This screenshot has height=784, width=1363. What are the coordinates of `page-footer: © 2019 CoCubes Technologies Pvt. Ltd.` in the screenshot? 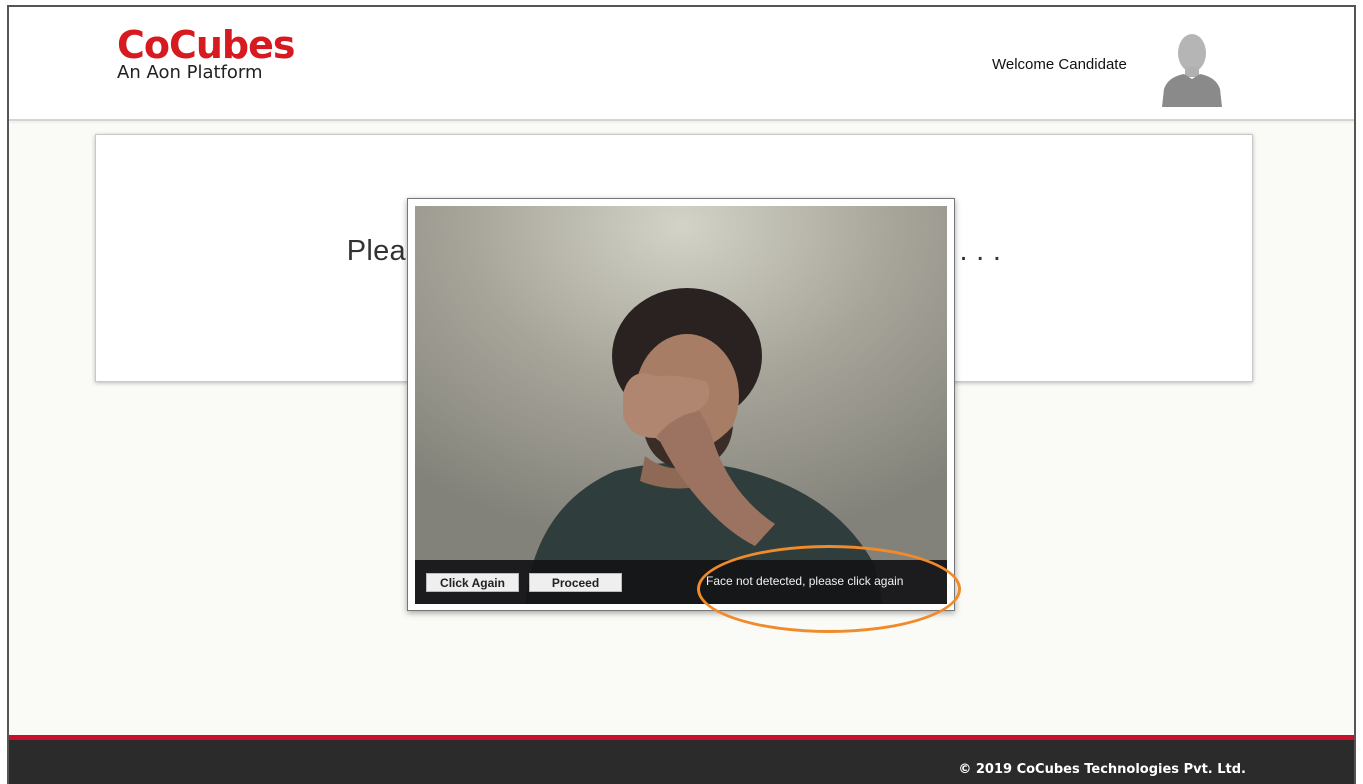 It's located at (681, 759).